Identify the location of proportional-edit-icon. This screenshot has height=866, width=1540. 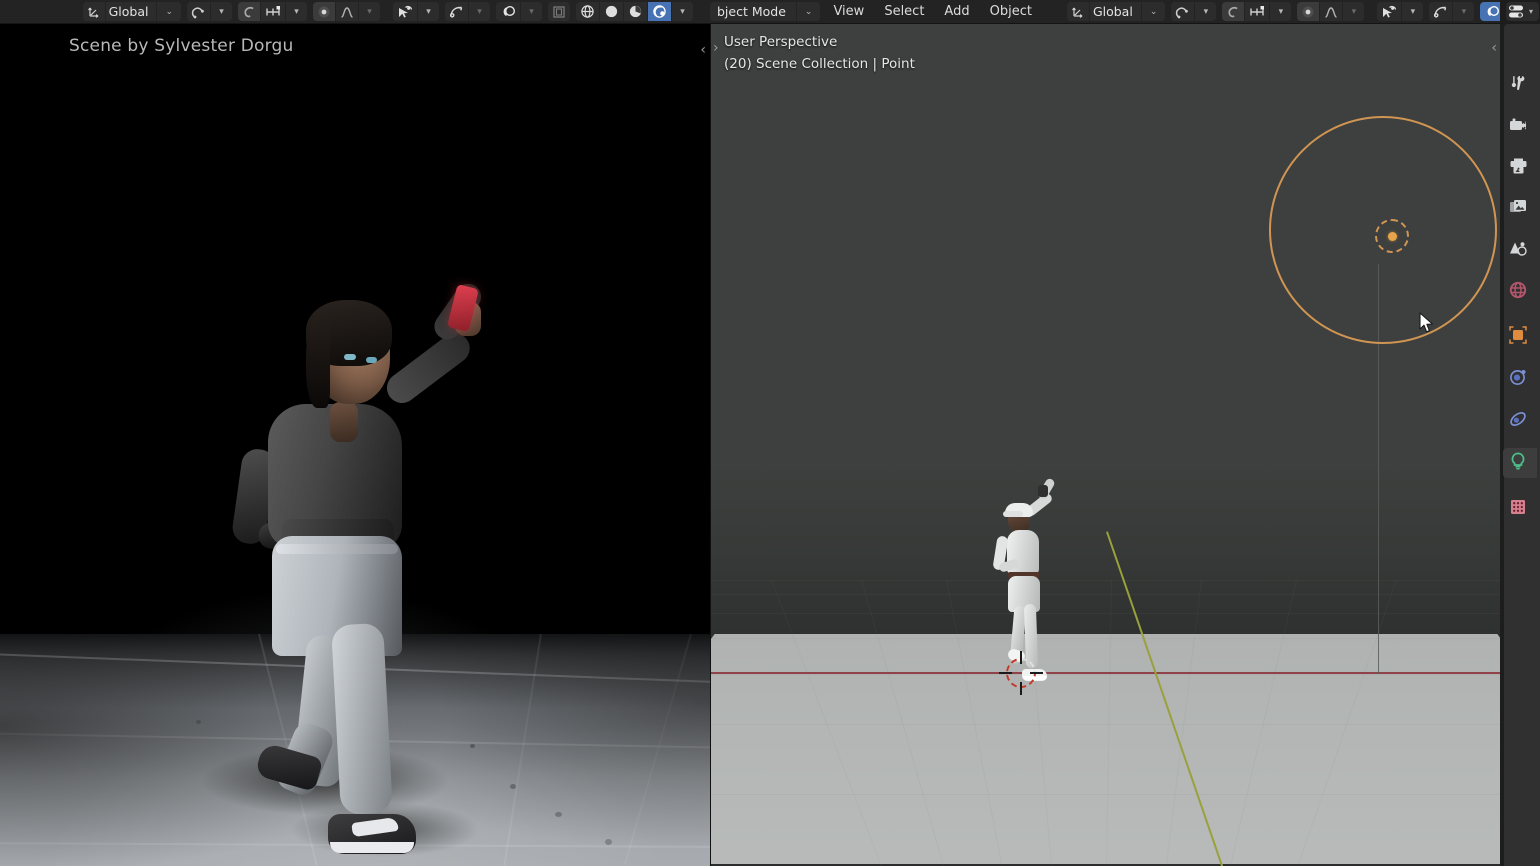
(249, 11).